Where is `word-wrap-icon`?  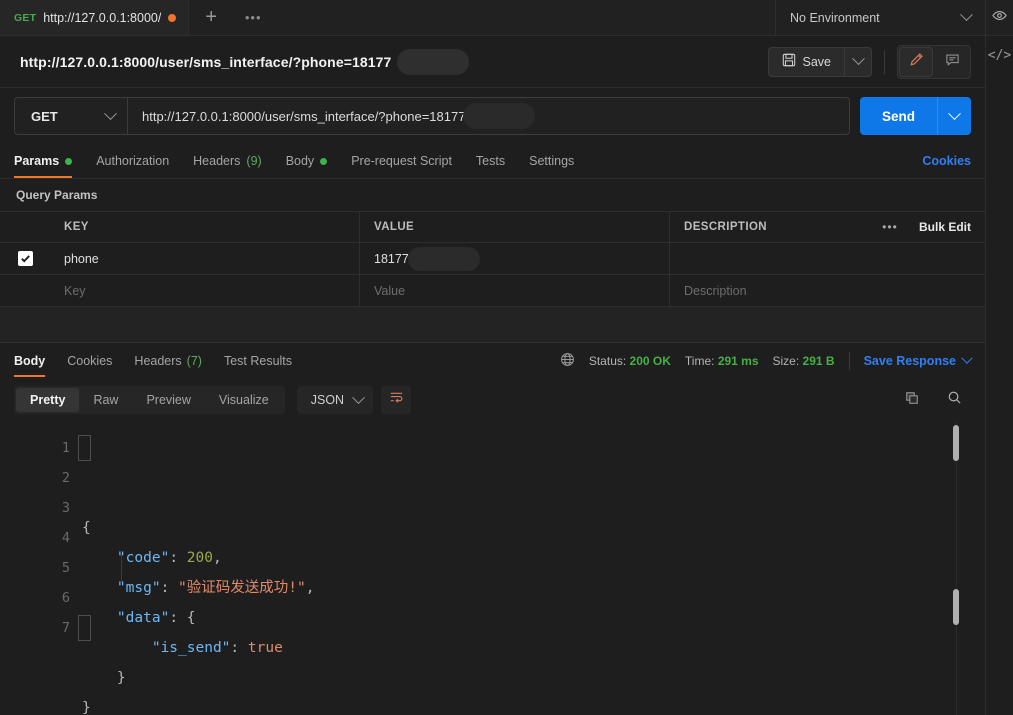 word-wrap-icon is located at coordinates (396, 400).